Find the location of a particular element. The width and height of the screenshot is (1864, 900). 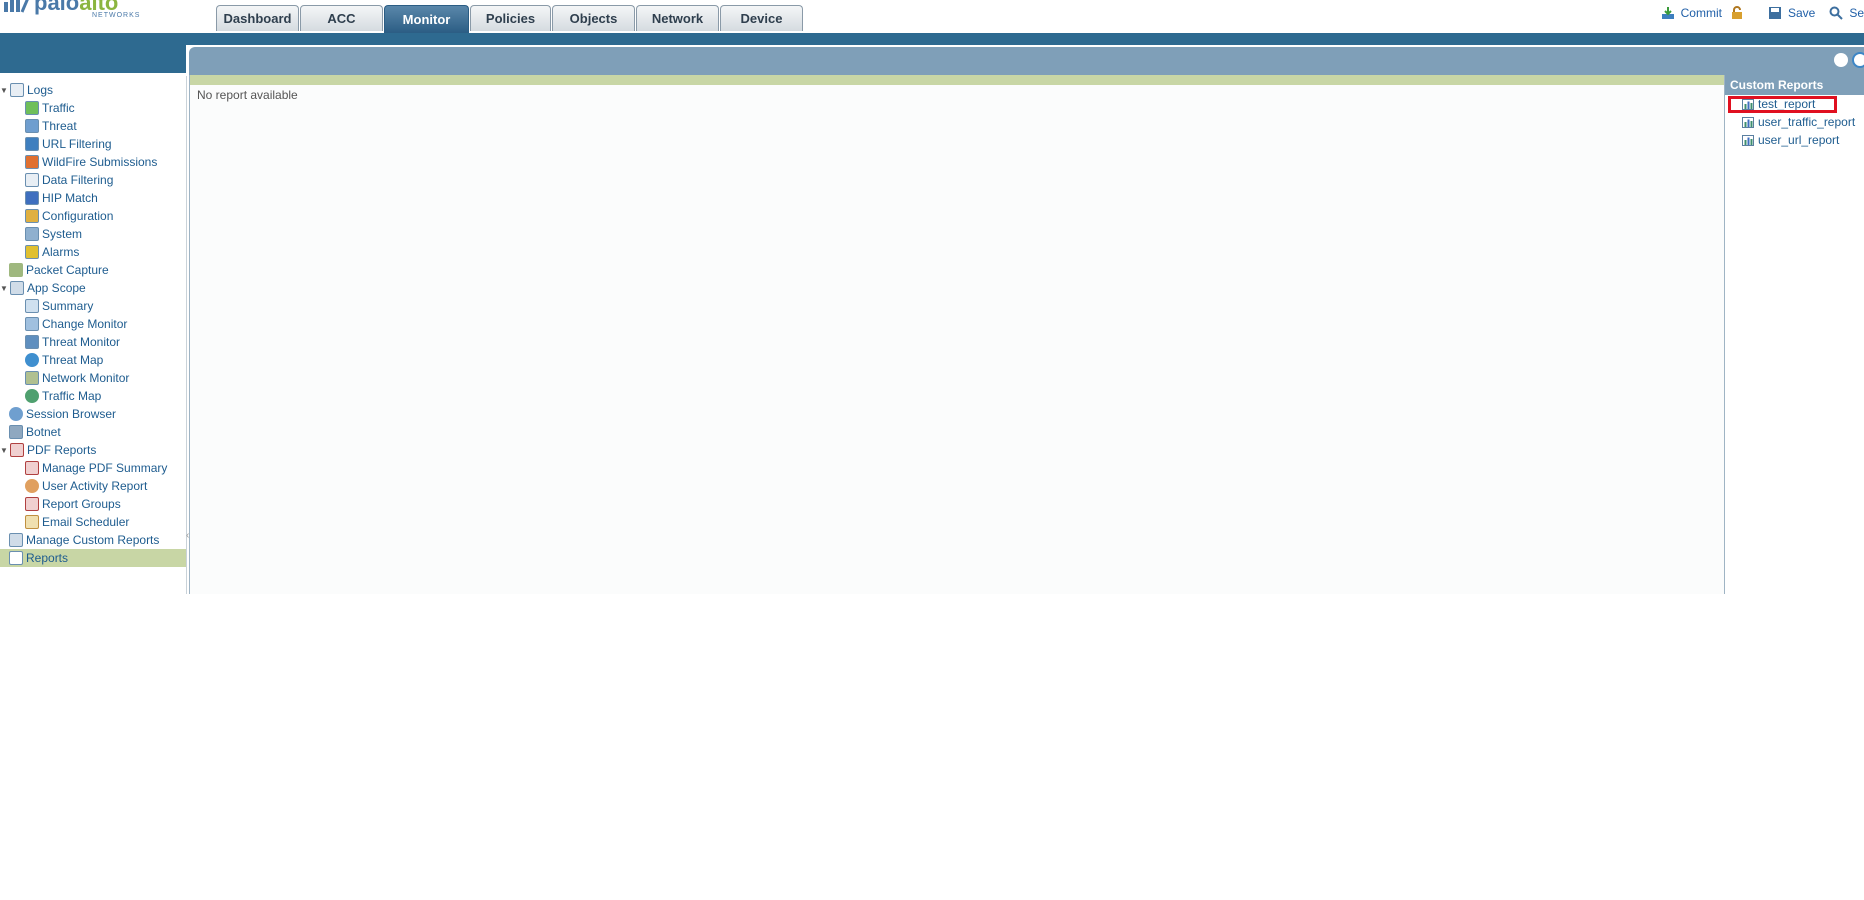

commit-icon is located at coordinates (1667, 13).